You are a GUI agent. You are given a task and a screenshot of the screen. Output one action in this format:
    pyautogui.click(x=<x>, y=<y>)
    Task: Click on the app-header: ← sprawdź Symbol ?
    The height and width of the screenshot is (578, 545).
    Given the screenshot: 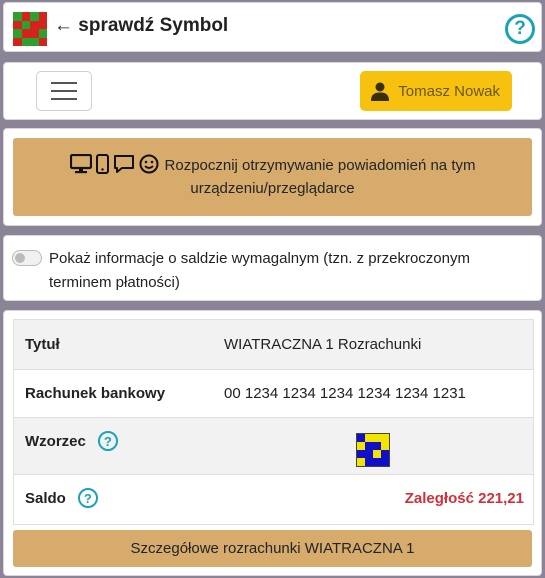 What is the action you would take?
    pyautogui.click(x=272, y=27)
    